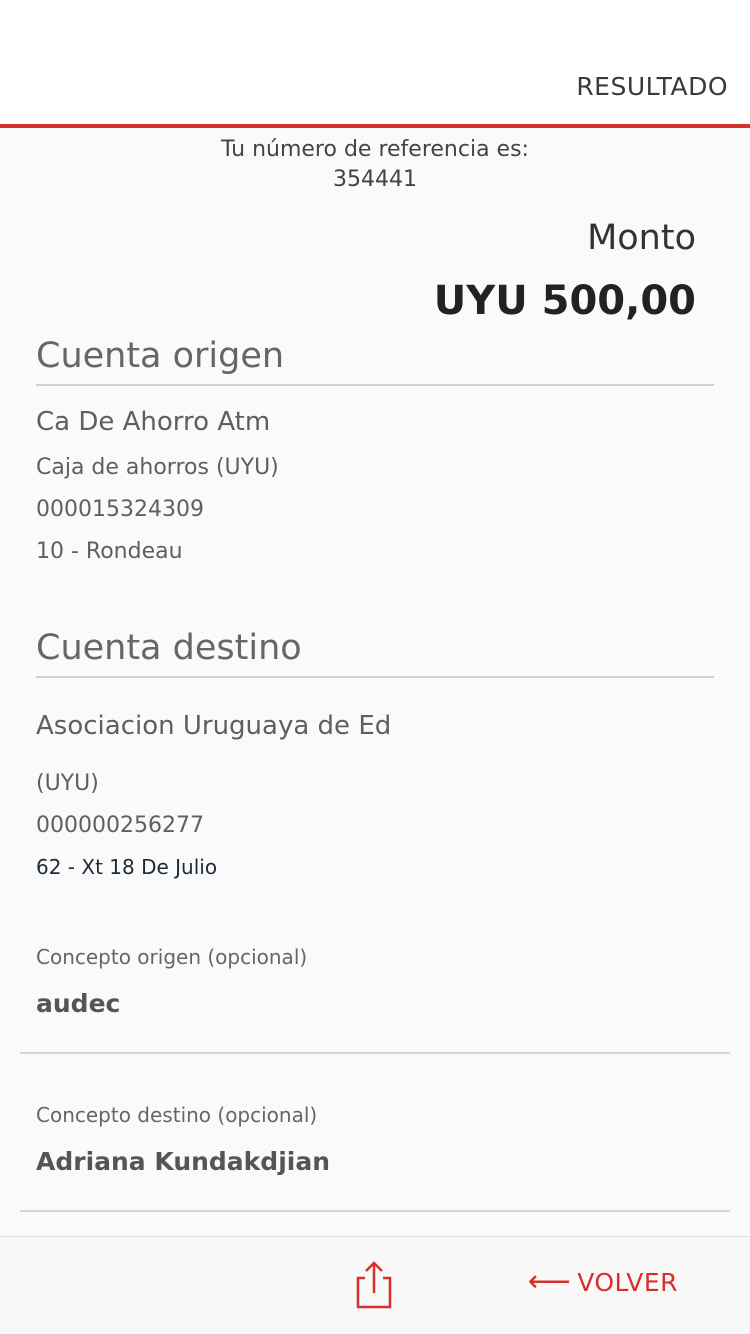 This screenshot has height=1334, width=750. I want to click on concept-destination-label: Concepto destino (opcional), so click(177, 1115).